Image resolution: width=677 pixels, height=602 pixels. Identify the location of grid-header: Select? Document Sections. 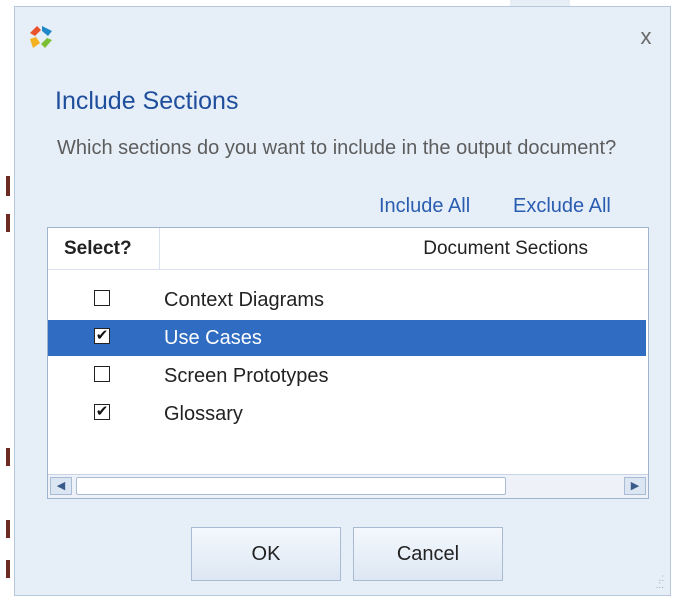
(348, 249).